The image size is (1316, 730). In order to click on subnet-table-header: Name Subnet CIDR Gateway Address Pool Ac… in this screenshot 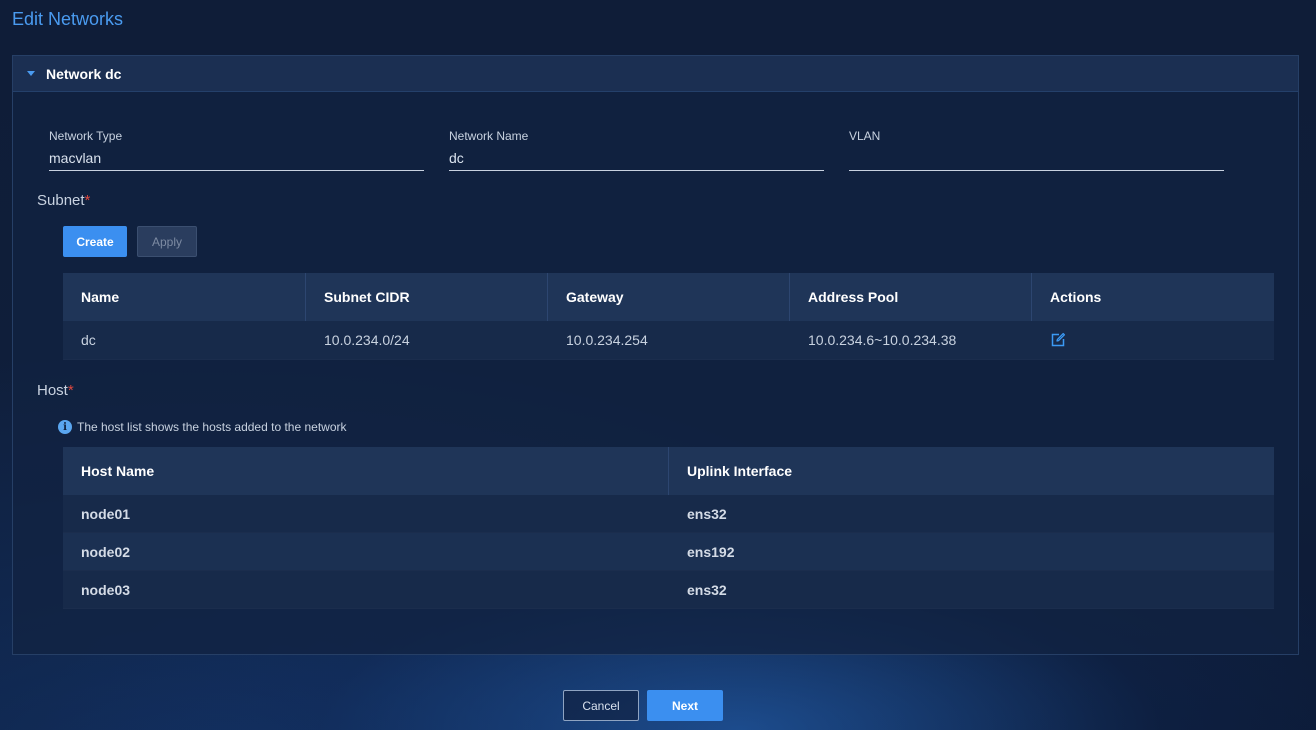, I will do `click(668, 297)`.